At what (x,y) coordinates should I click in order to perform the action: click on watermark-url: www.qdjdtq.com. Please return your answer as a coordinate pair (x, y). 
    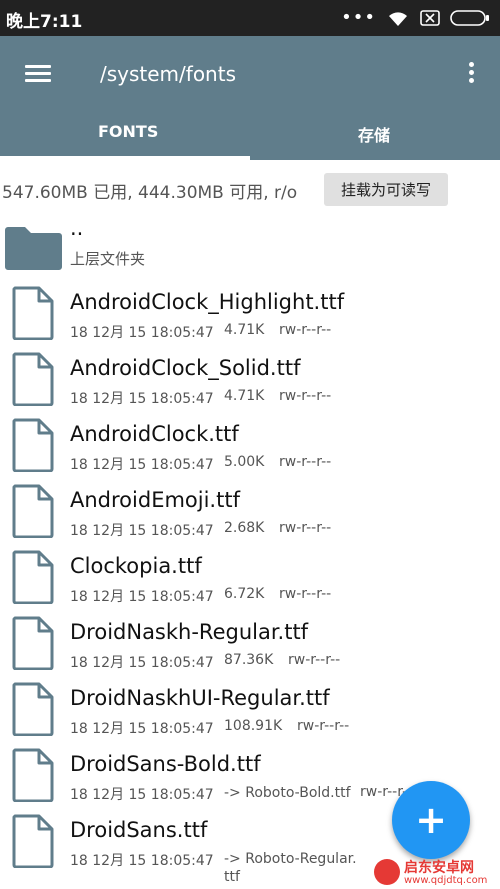
    Looking at the image, I should click on (446, 880).